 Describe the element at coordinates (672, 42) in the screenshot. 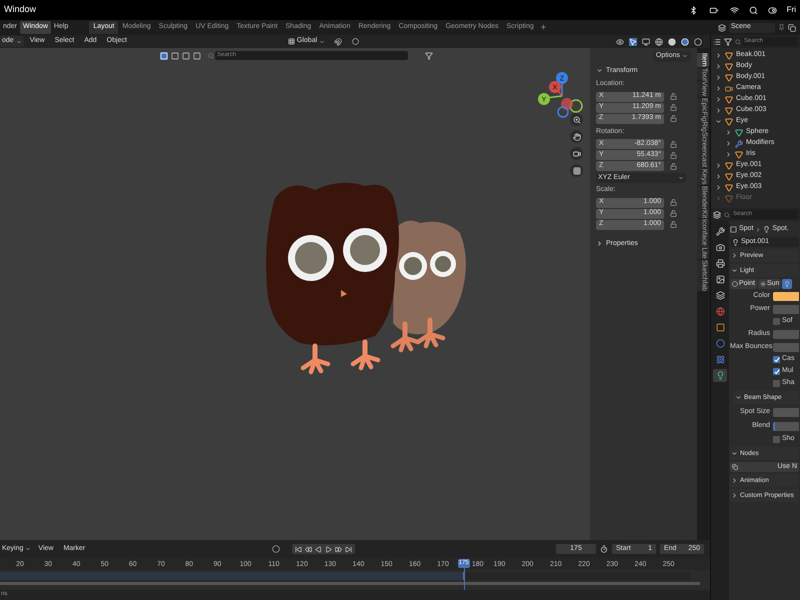

I see `solid-shading-icon` at that location.